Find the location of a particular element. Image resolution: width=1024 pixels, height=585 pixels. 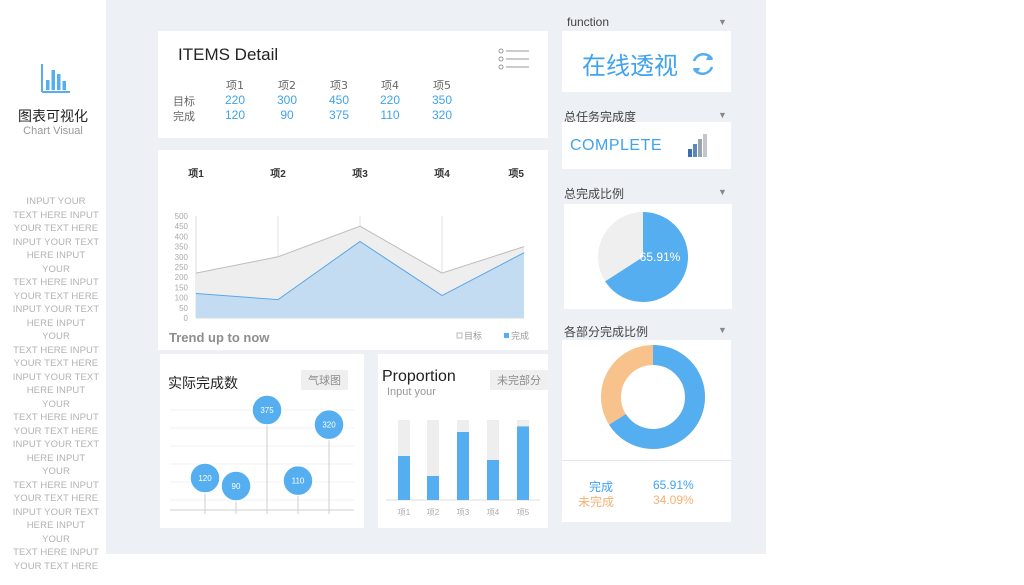

header-cell: 项3 is located at coordinates (339, 85).